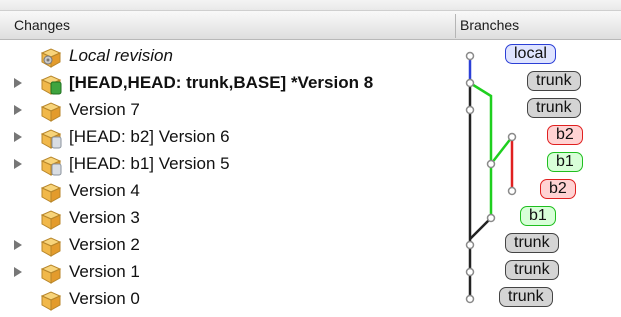 This screenshot has height=317, width=621. I want to click on revision-row: [HEAD: b1] Version 5, so click(227, 164).